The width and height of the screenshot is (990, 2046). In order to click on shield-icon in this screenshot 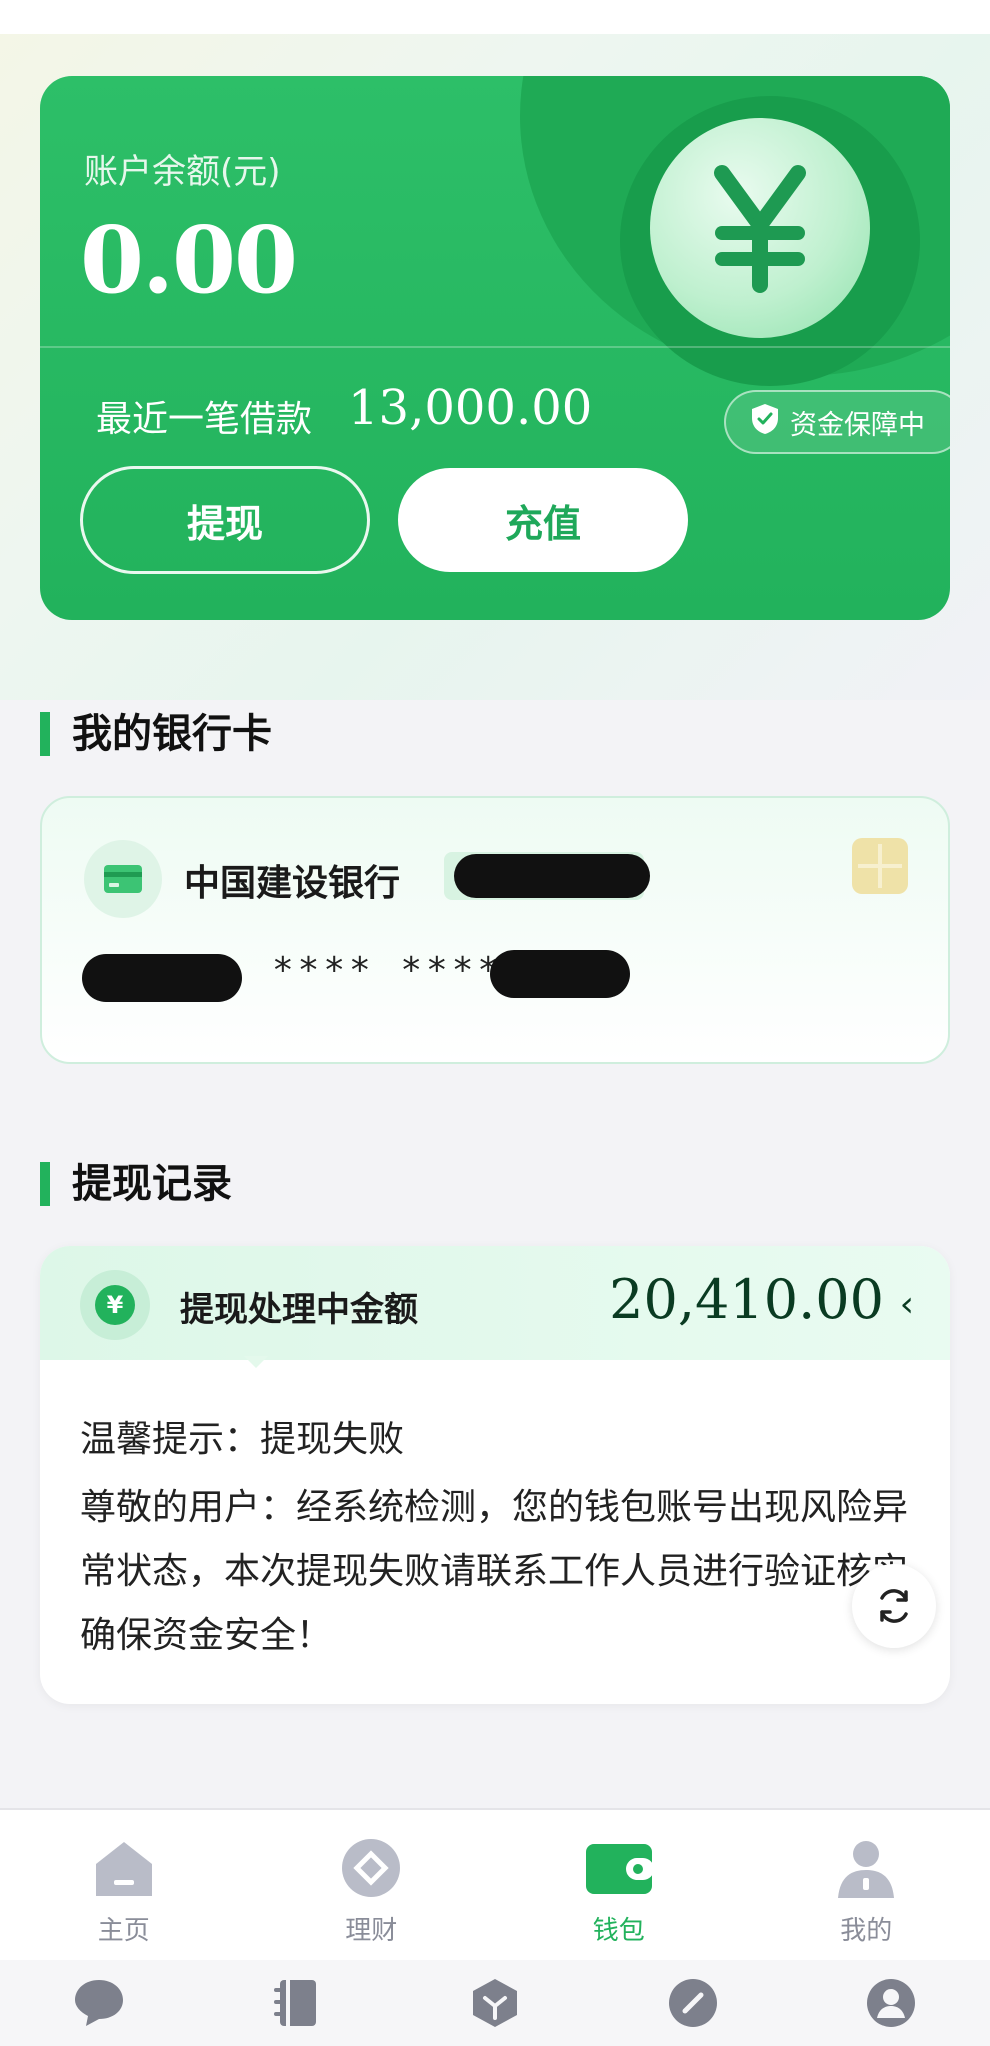, I will do `click(765, 422)`.